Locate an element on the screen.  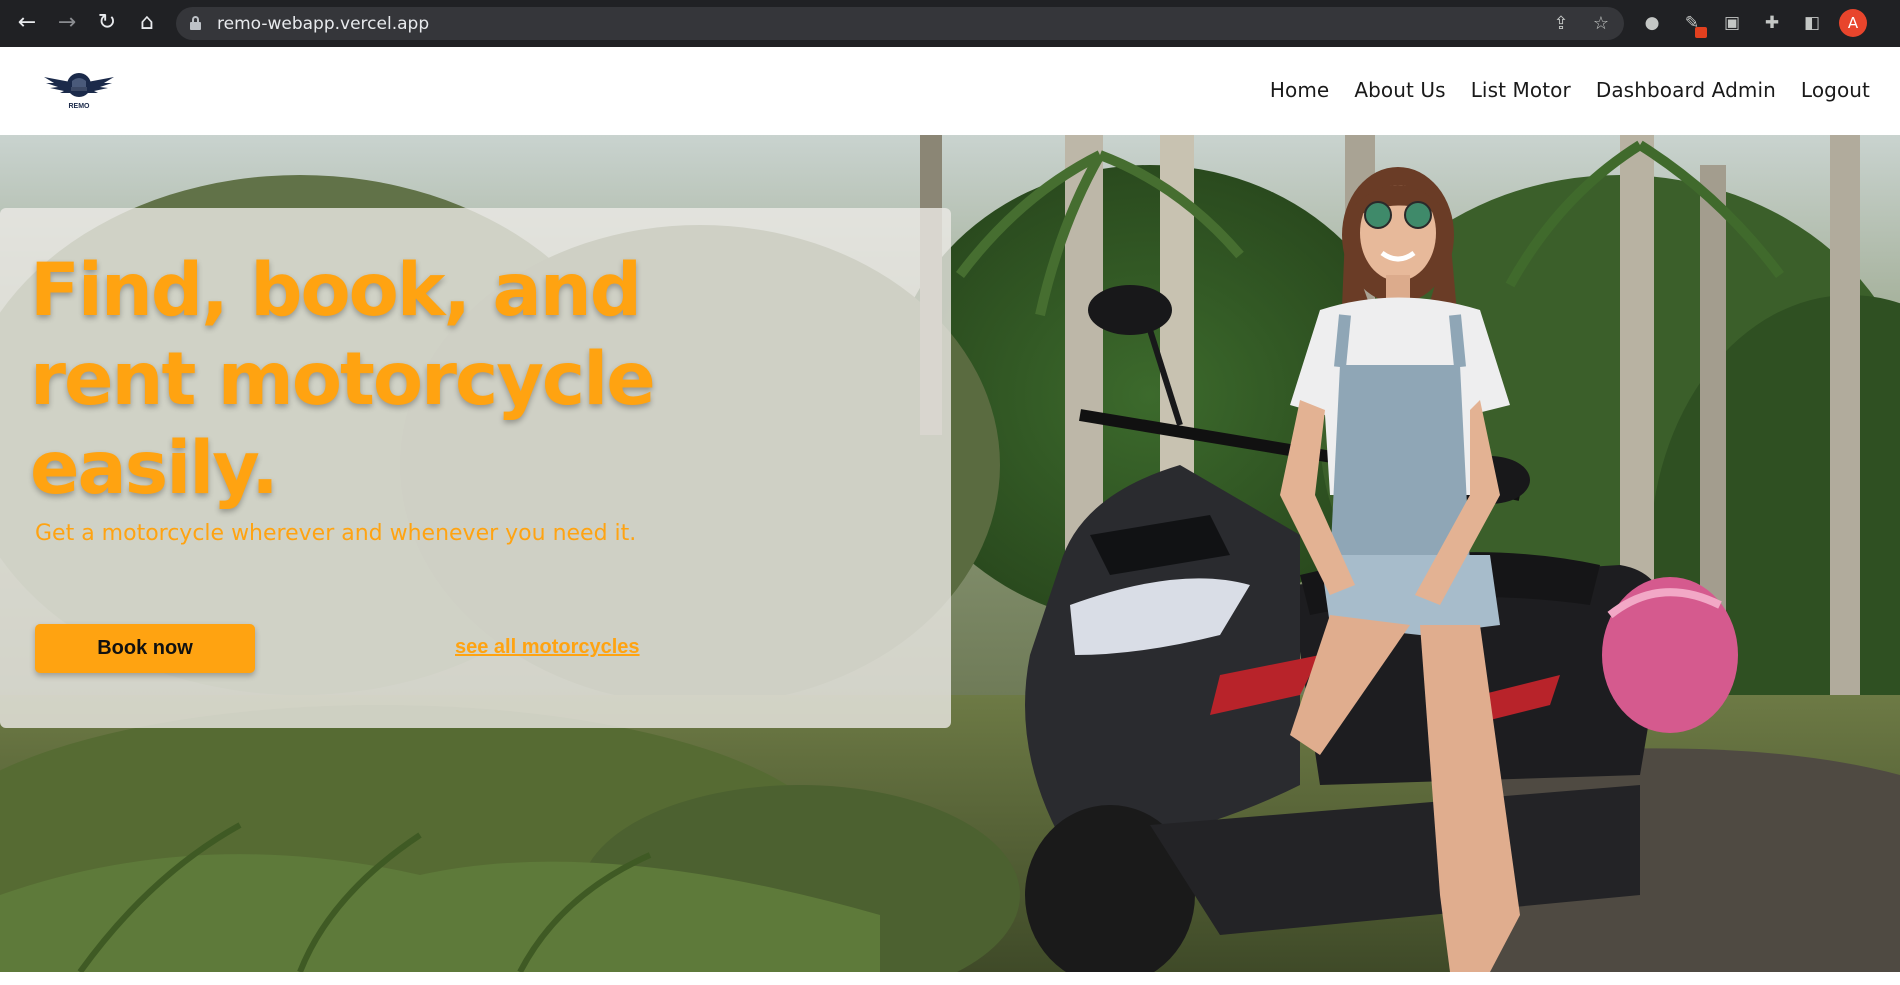
nav-logout: Logout is located at coordinates (1835, 90).